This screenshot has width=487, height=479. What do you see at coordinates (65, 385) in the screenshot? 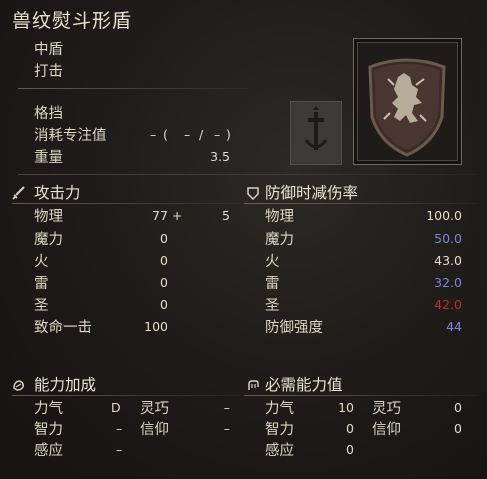
I see `scaling-title: 能力加成` at bounding box center [65, 385].